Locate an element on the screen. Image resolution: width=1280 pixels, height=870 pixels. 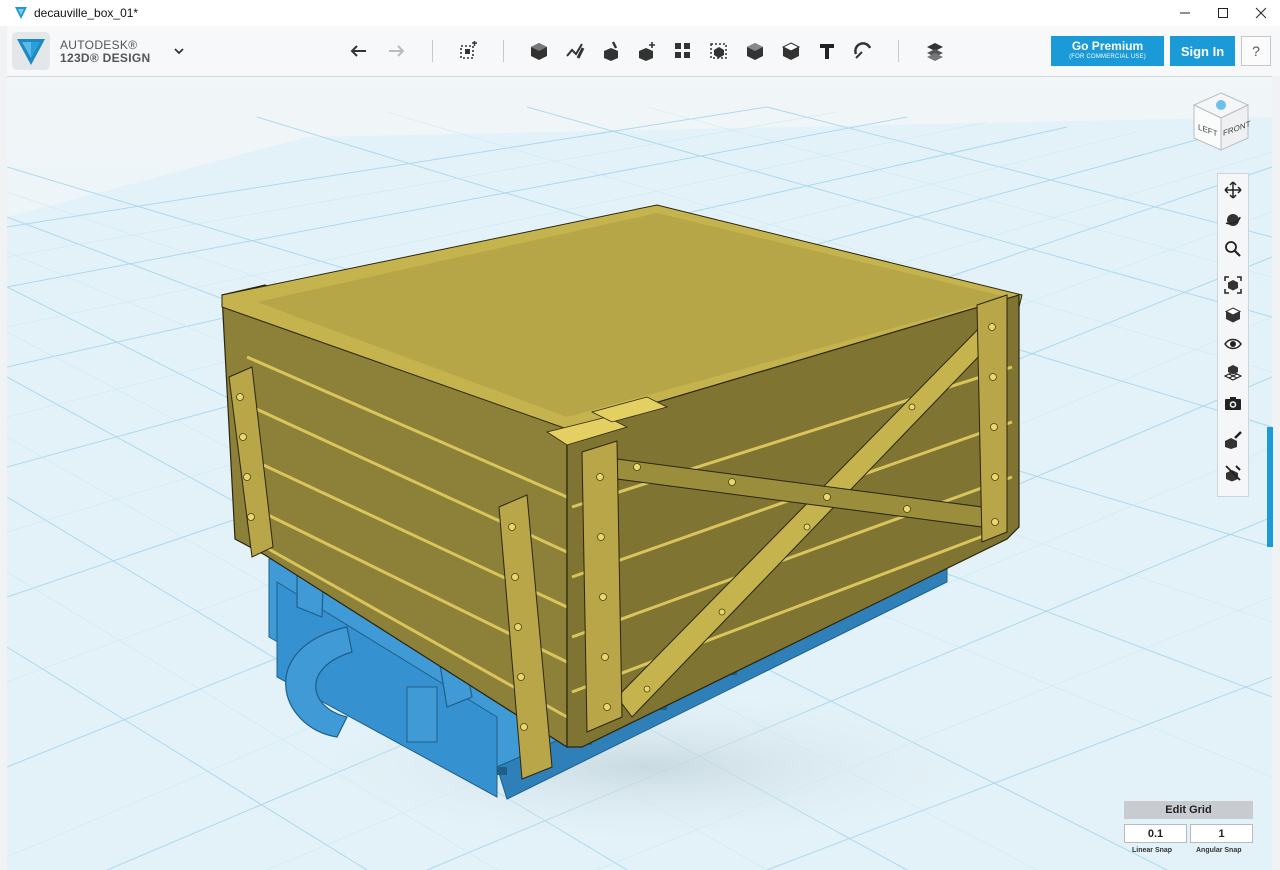
view-cube-icon is located at coordinates (1233, 315).